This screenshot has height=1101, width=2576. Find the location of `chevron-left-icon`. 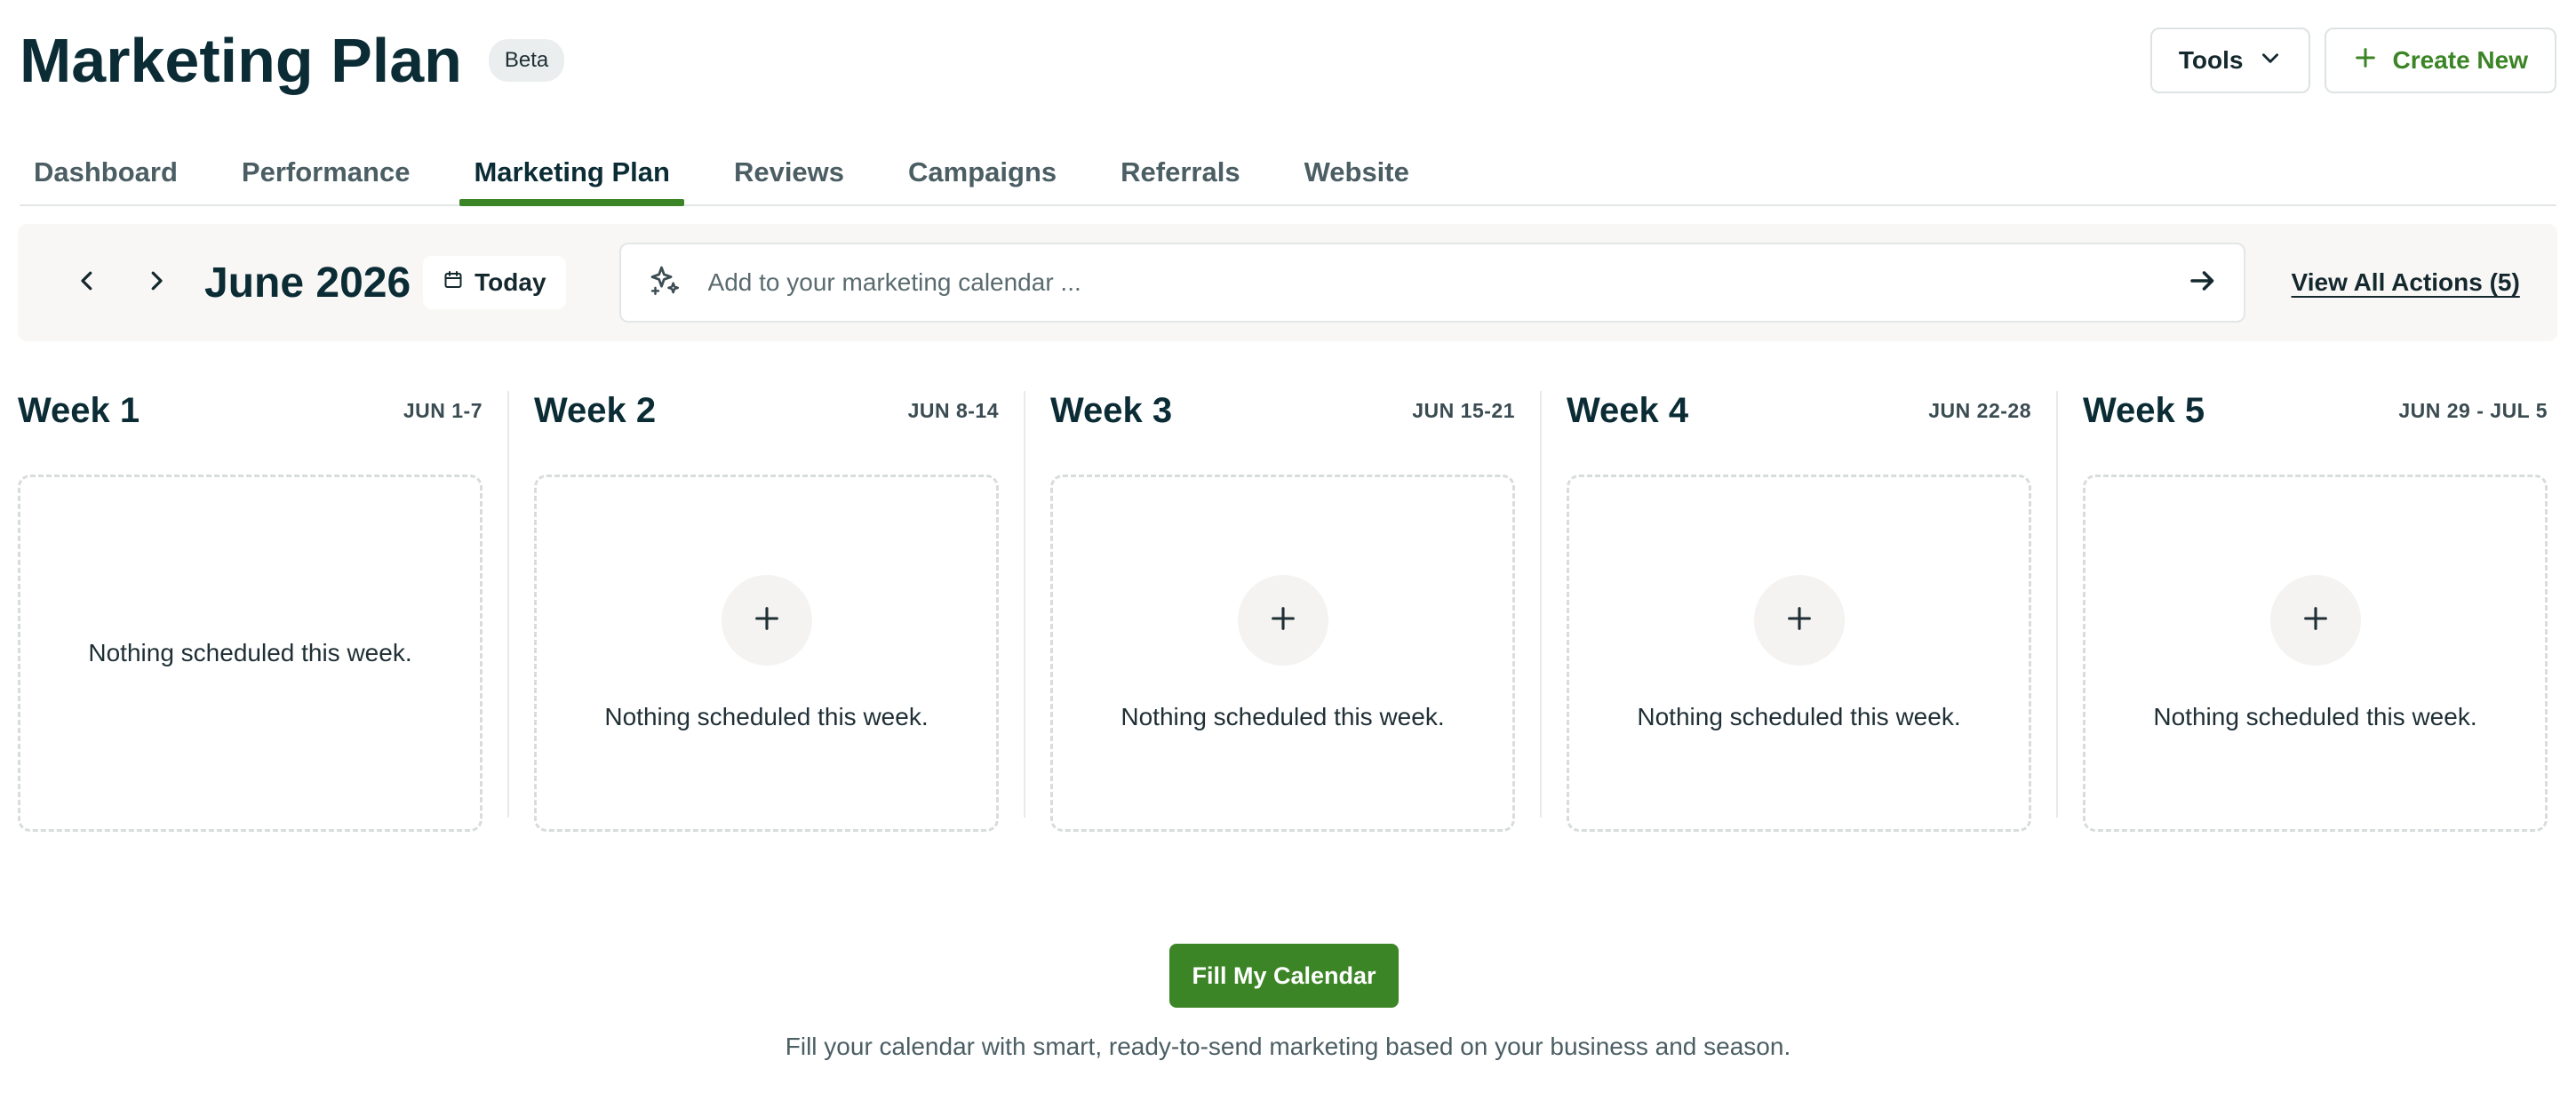

chevron-left-icon is located at coordinates (87, 283).